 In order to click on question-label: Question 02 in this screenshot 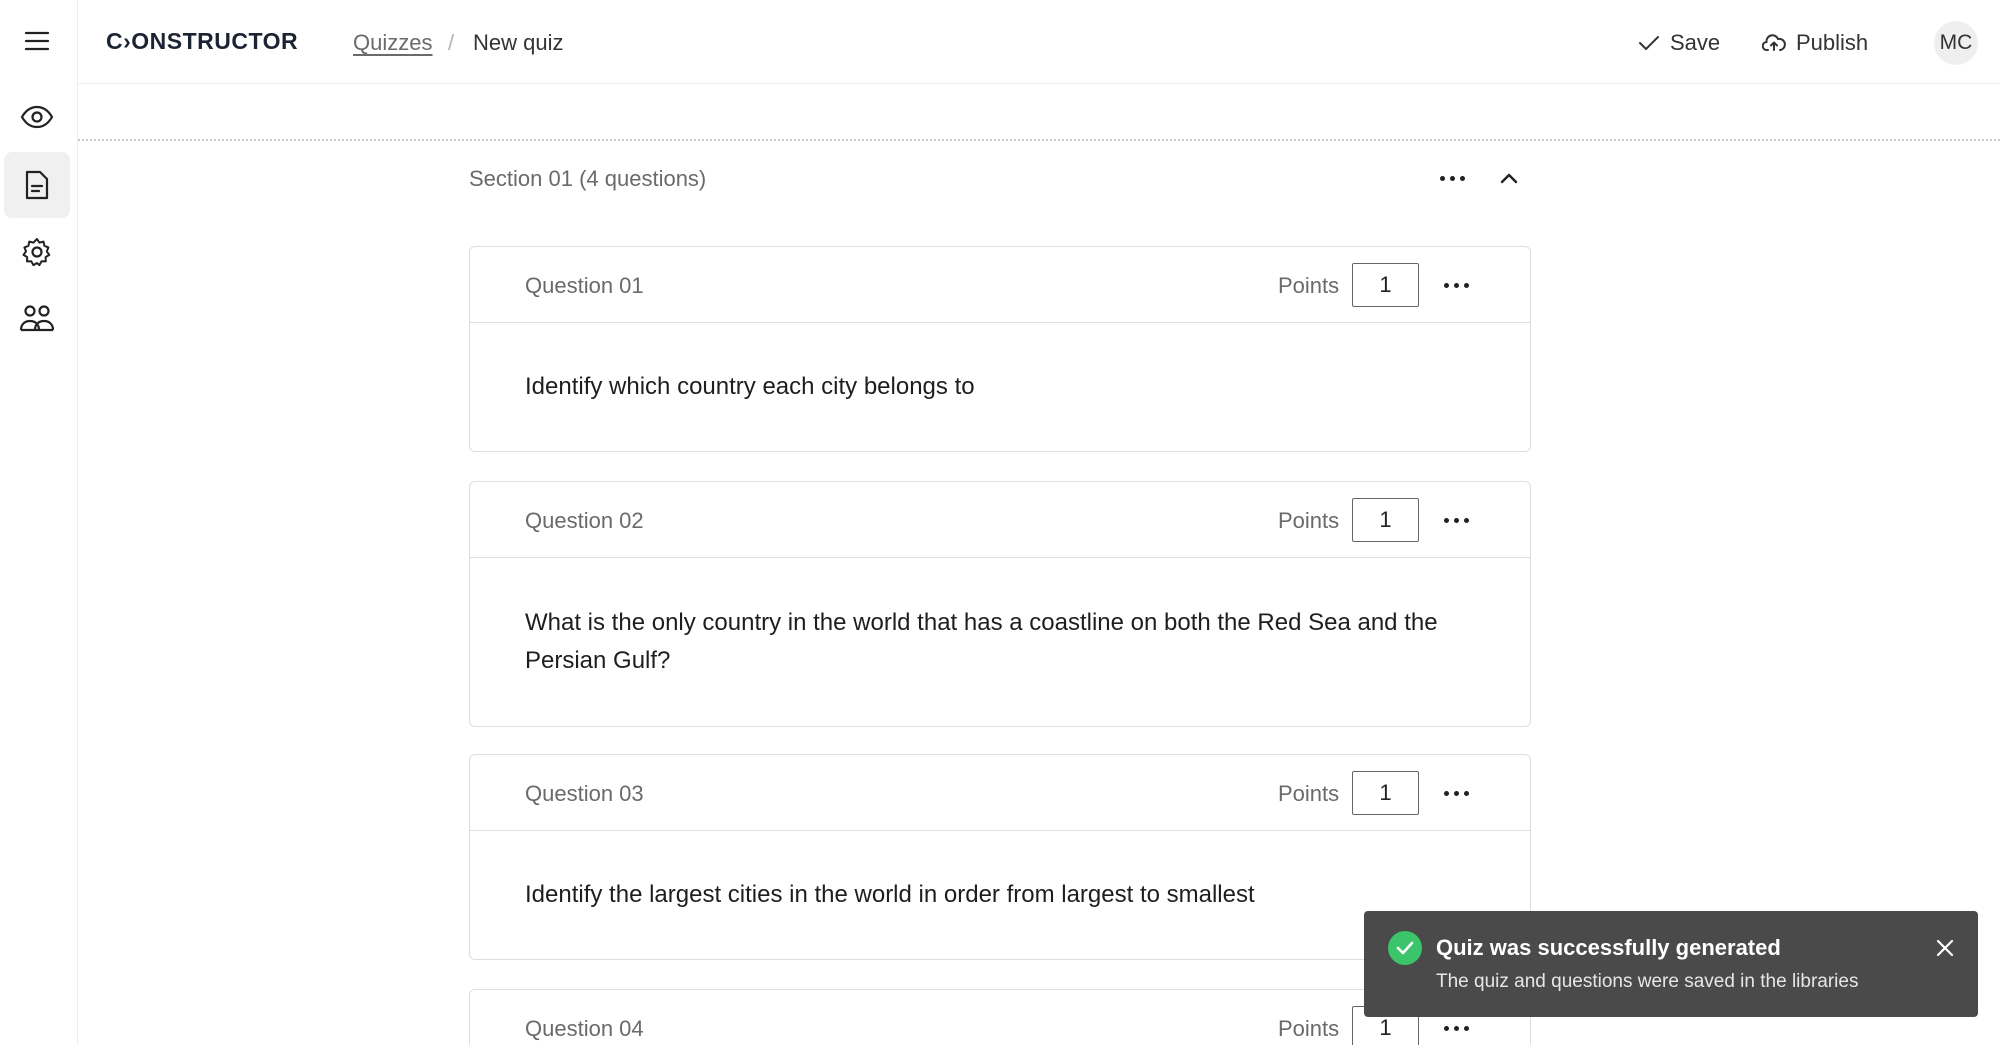, I will do `click(584, 520)`.